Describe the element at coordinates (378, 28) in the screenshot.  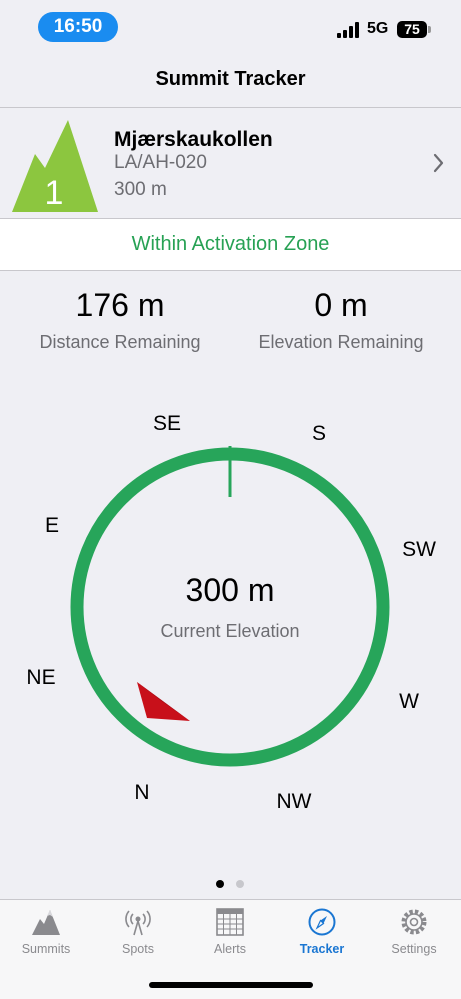
I see `network-type: 5G` at that location.